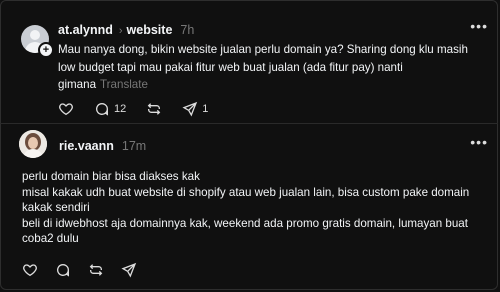  I want to click on reply-header: rie.vaann 17m, so click(102, 146).